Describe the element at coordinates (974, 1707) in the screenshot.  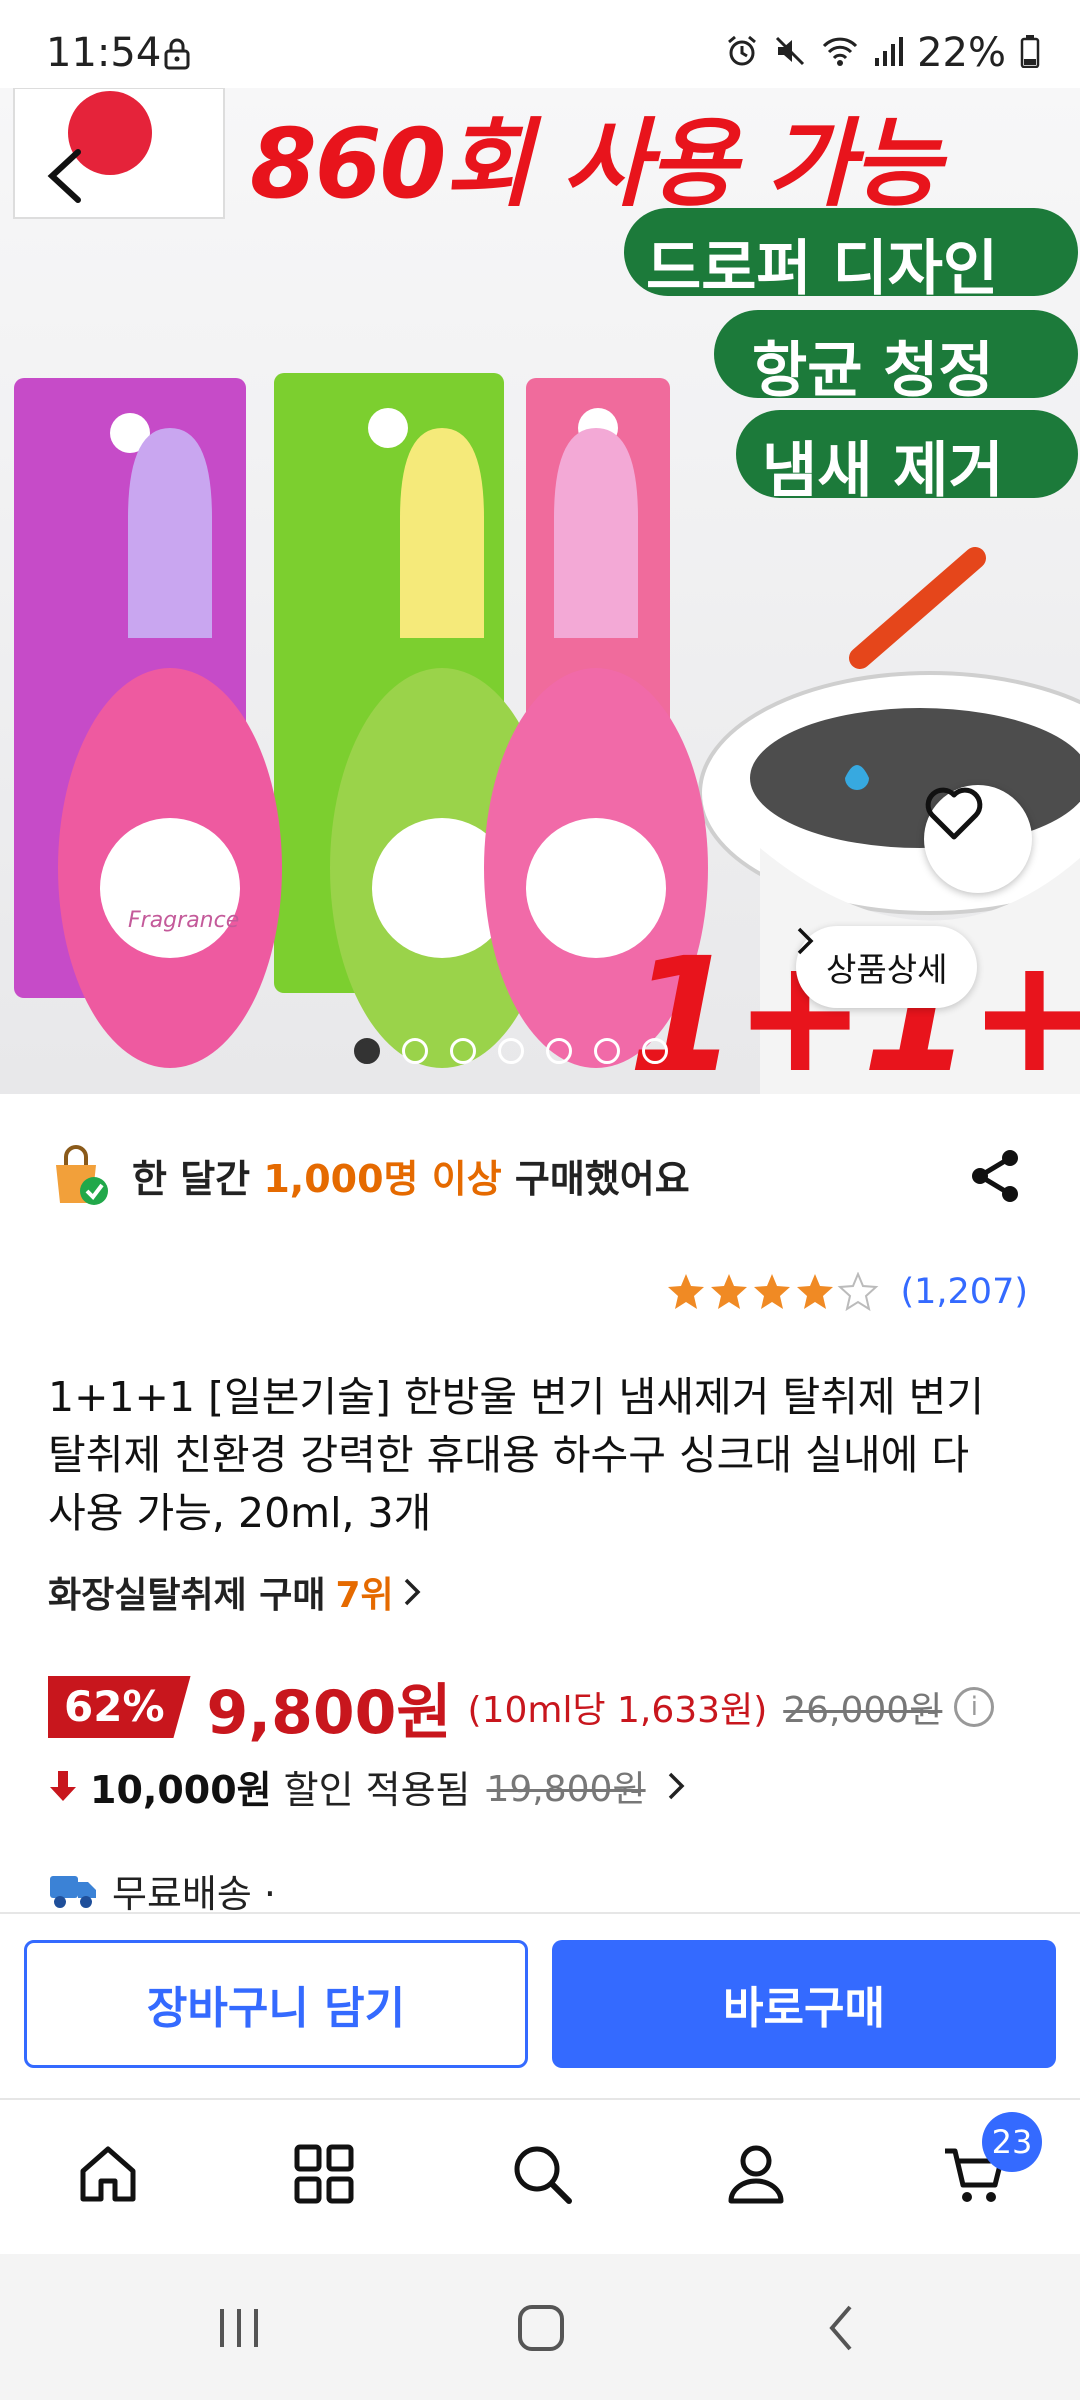
I see `info-icon: i` at that location.